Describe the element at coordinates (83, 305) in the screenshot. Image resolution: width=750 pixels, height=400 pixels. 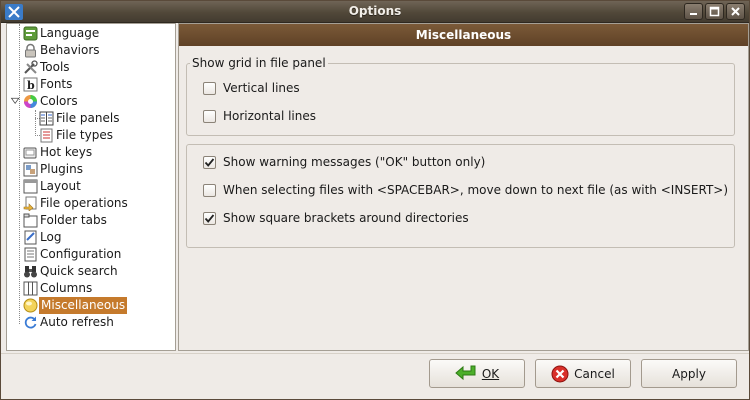
I see `tree-item-label: Miscellaneous` at that location.